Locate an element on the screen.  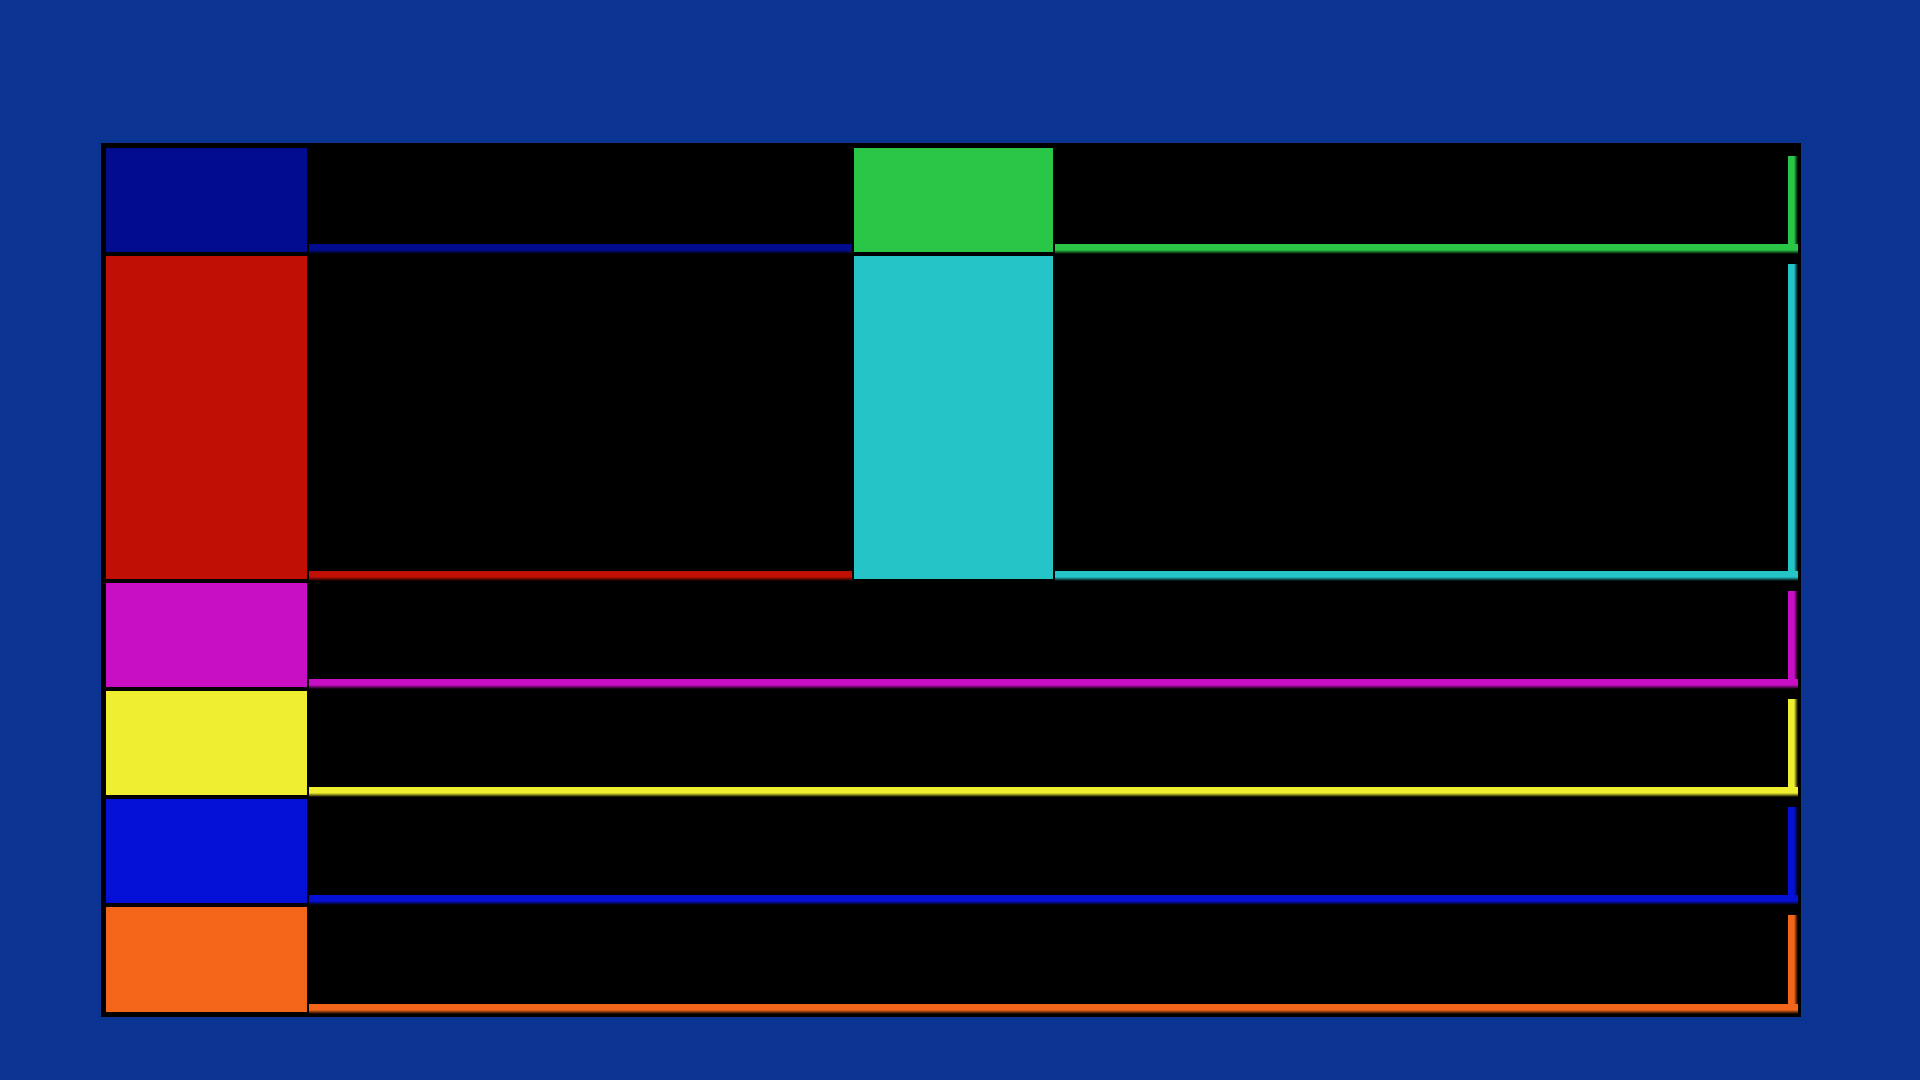
orange-swatch is located at coordinates (206, 959).